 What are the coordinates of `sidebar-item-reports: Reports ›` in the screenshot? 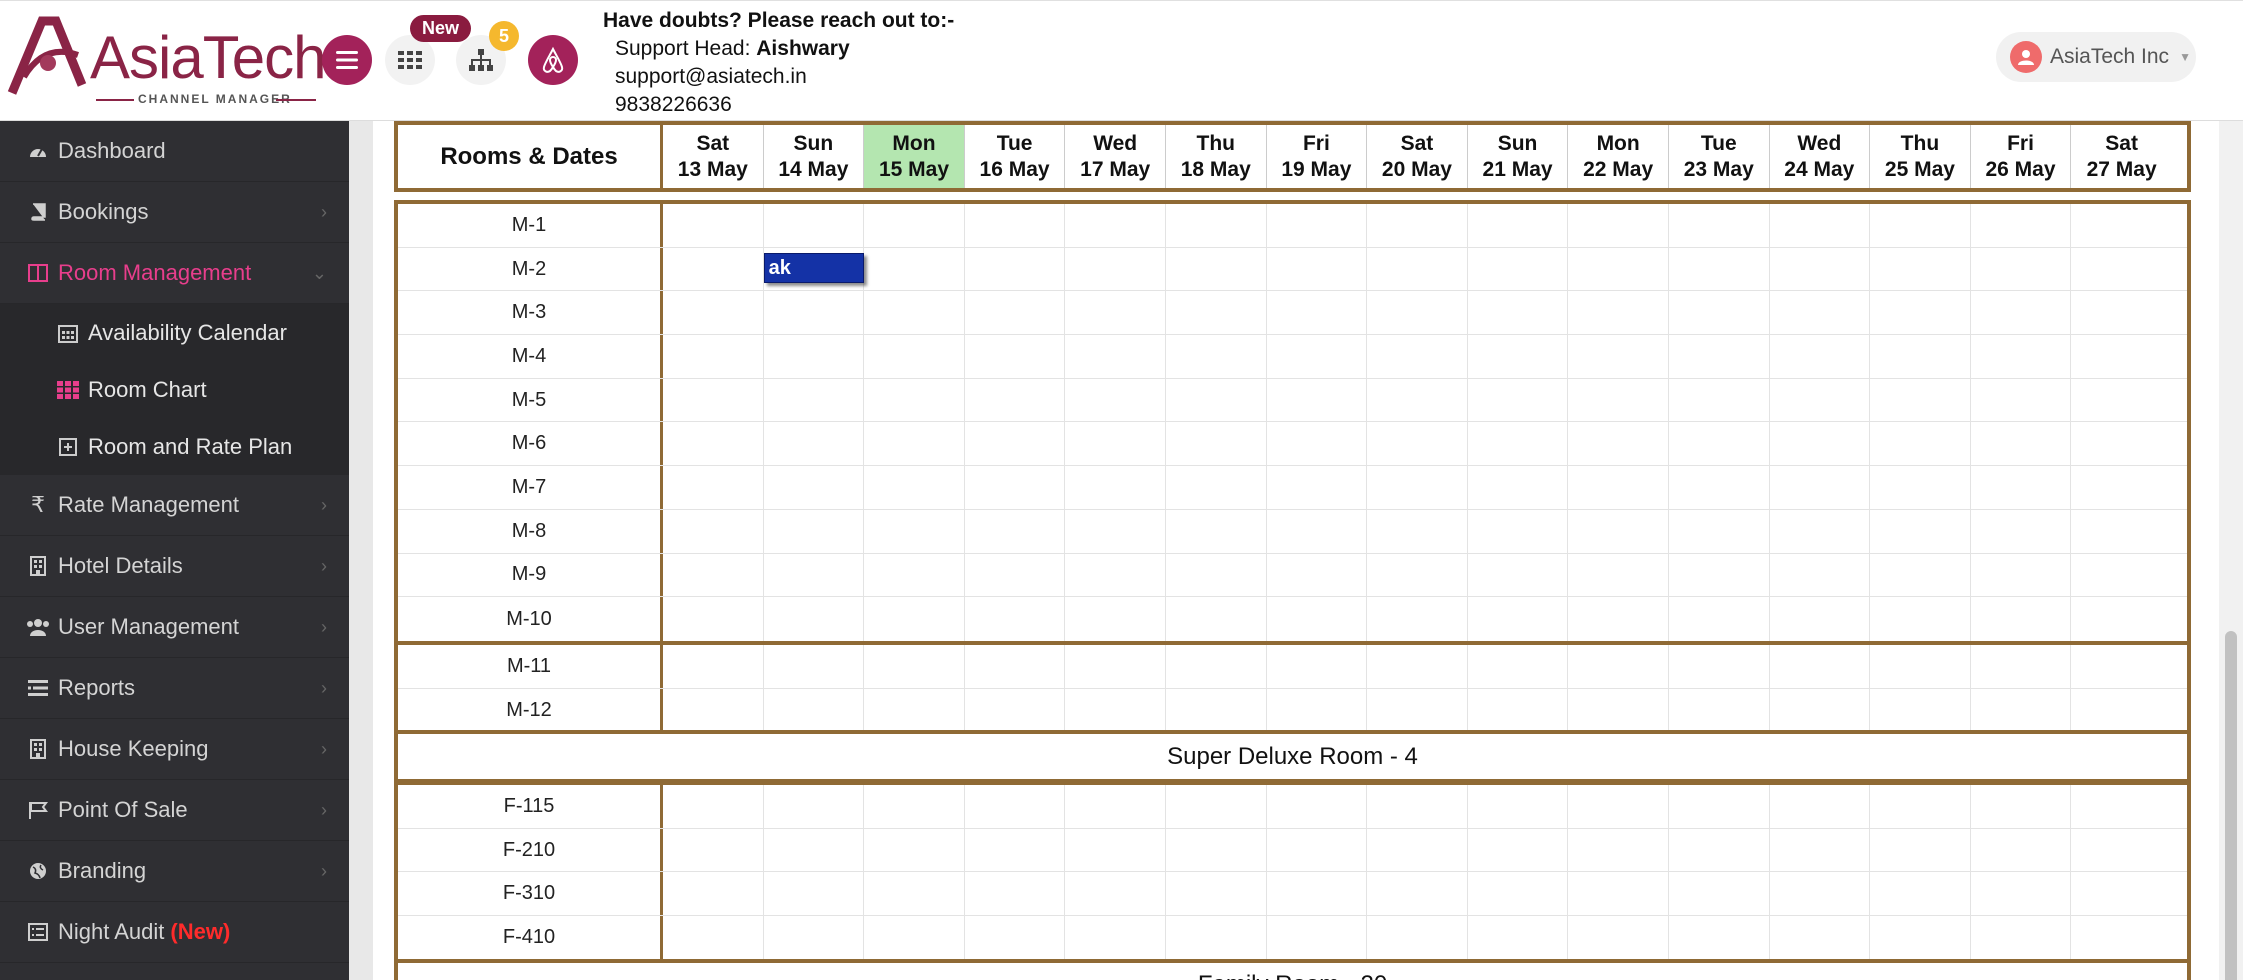 It's located at (174, 688).